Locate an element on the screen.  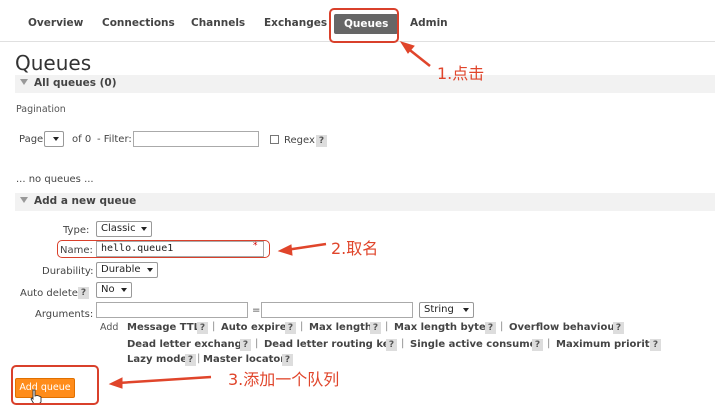
annotation-step2: 2.取名 is located at coordinates (355, 248).